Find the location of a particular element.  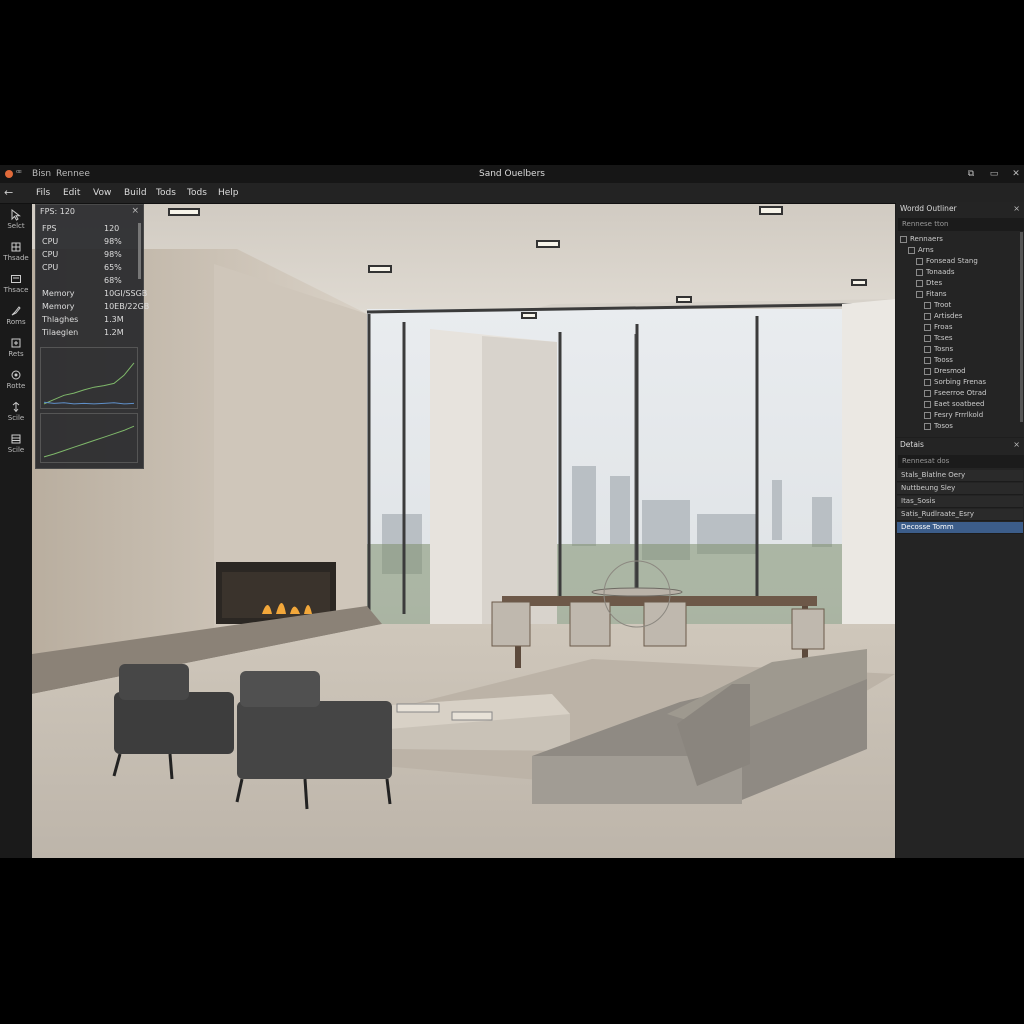

outliner-row-label: Sorbing Frenas is located at coordinates (960, 382).